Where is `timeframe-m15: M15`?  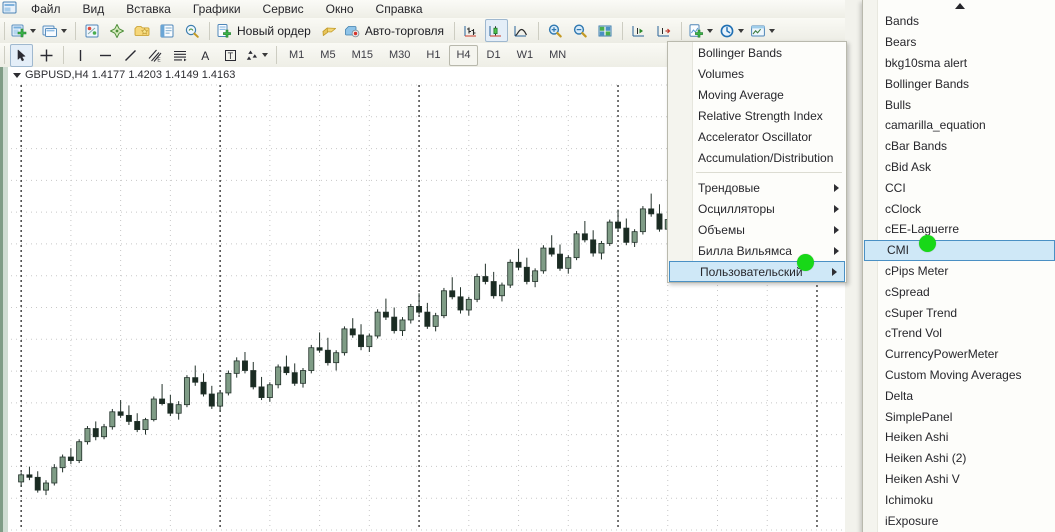
timeframe-m15: M15 is located at coordinates (362, 55).